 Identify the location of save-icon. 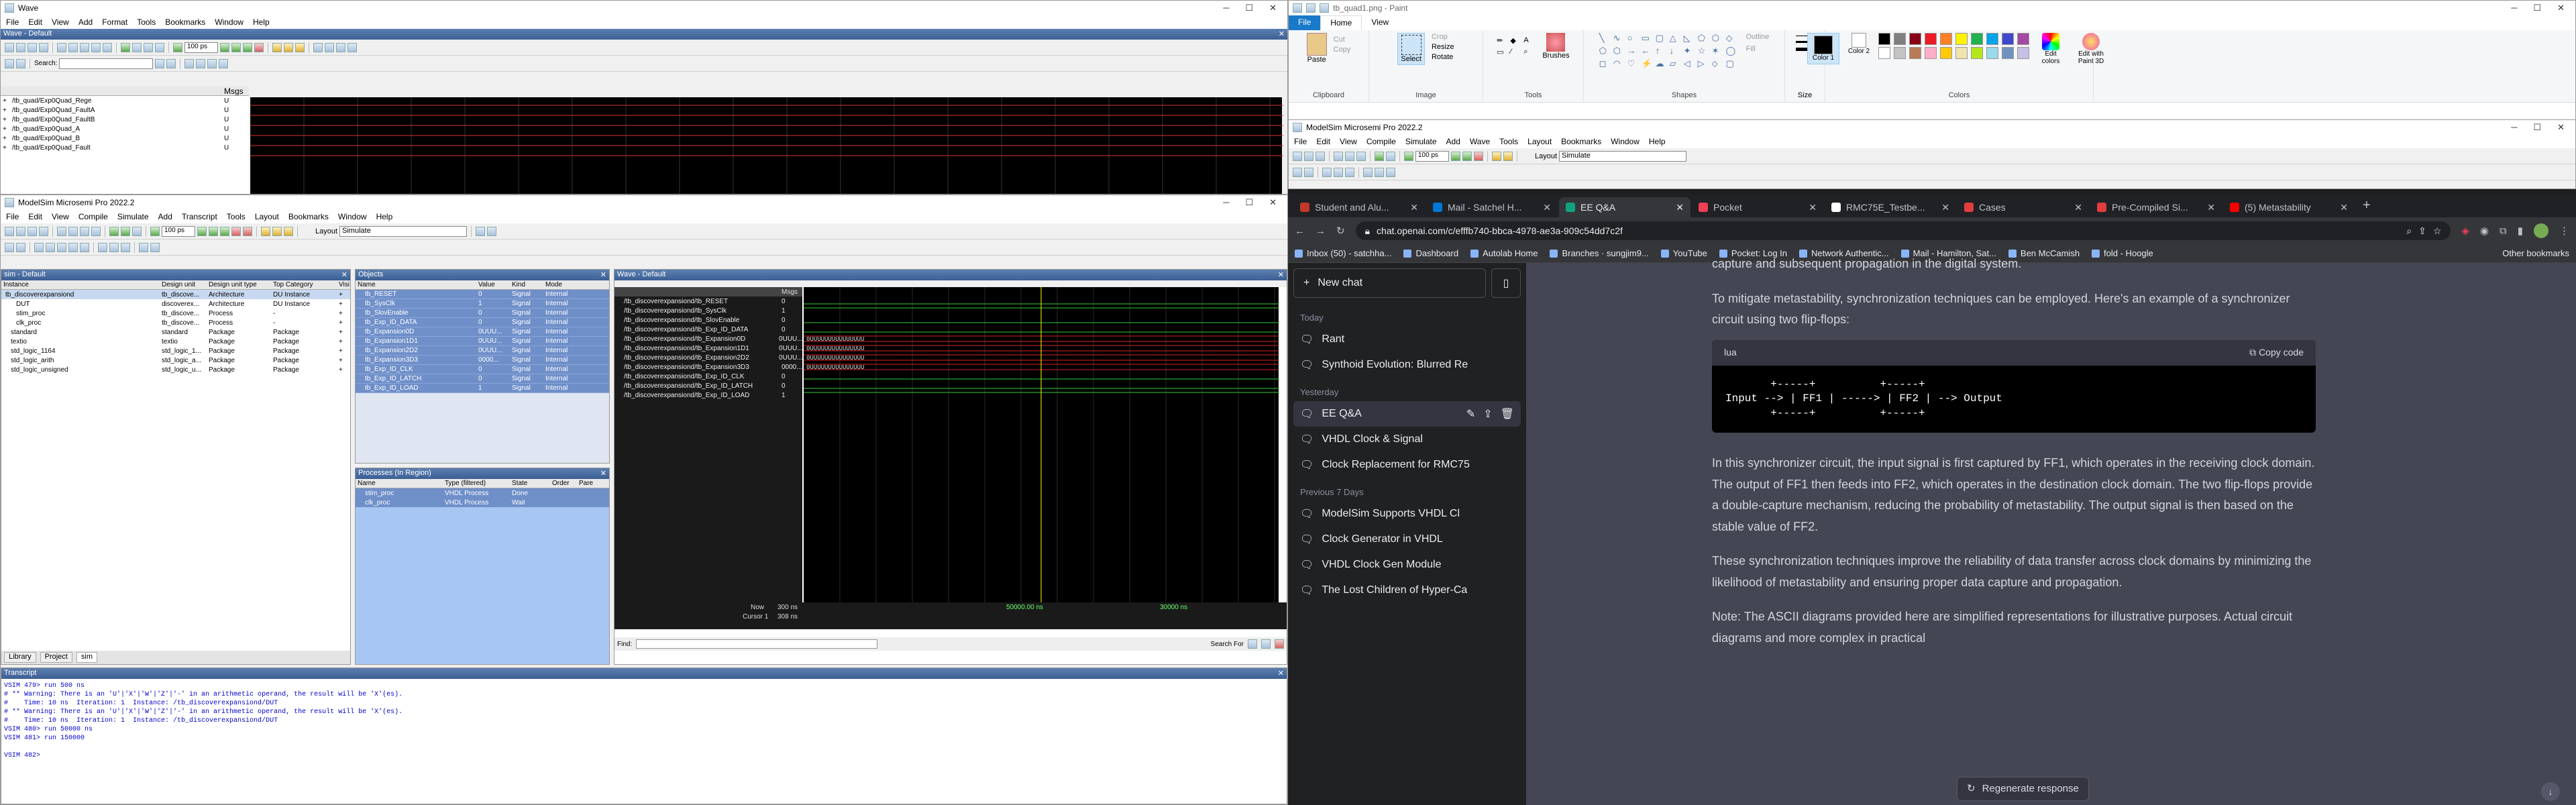
(1320, 156).